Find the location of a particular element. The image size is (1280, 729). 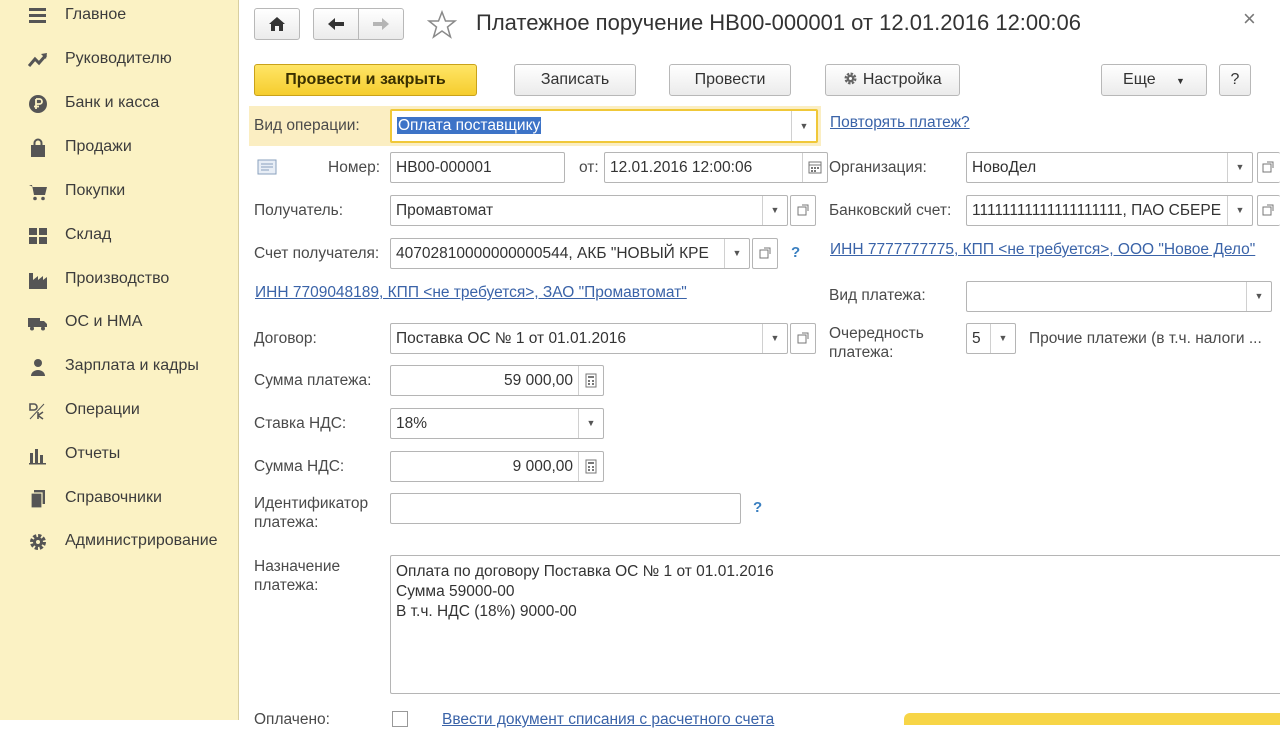

operation-type-select: Оплата поставщику ▼ is located at coordinates (604, 126).